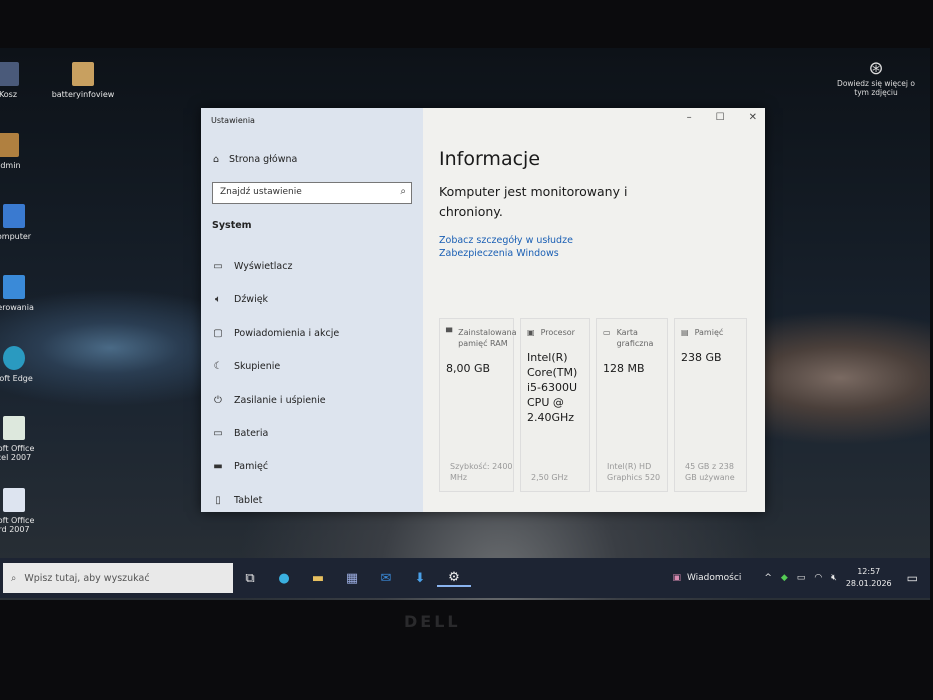 This screenshot has height=700, width=933. I want to click on task-view-button: ⧉, so click(250, 578).